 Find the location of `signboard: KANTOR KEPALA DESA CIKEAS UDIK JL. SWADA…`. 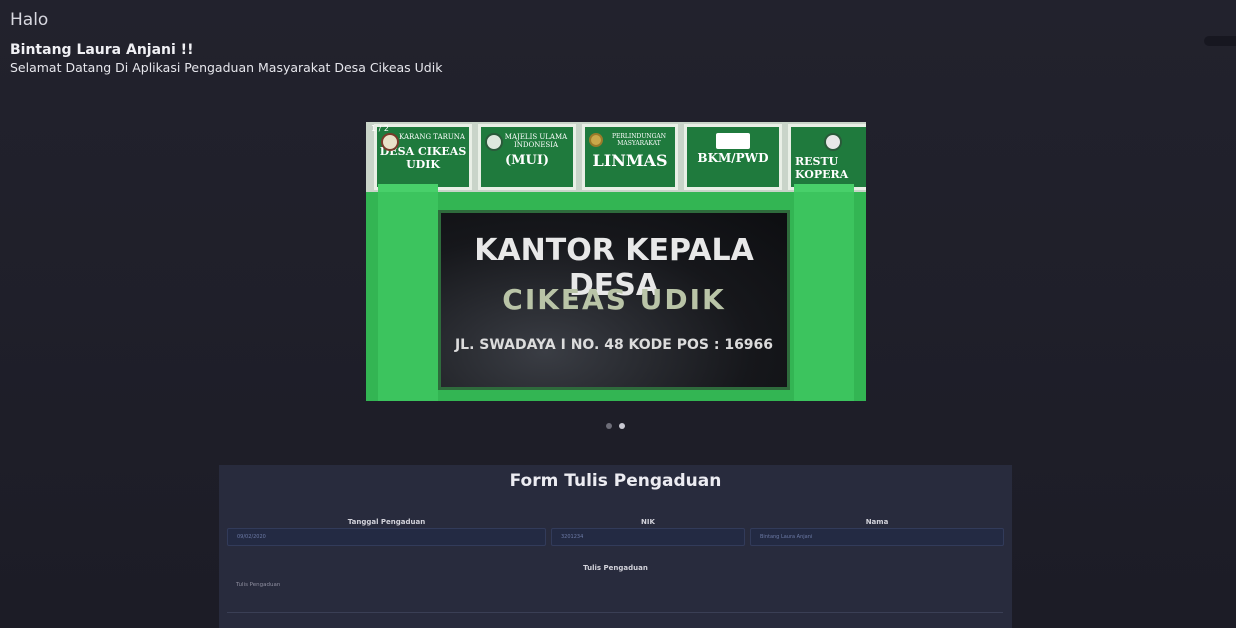

signboard: KANTOR KEPALA DESA CIKEAS UDIK JL. SWADA… is located at coordinates (614, 300).